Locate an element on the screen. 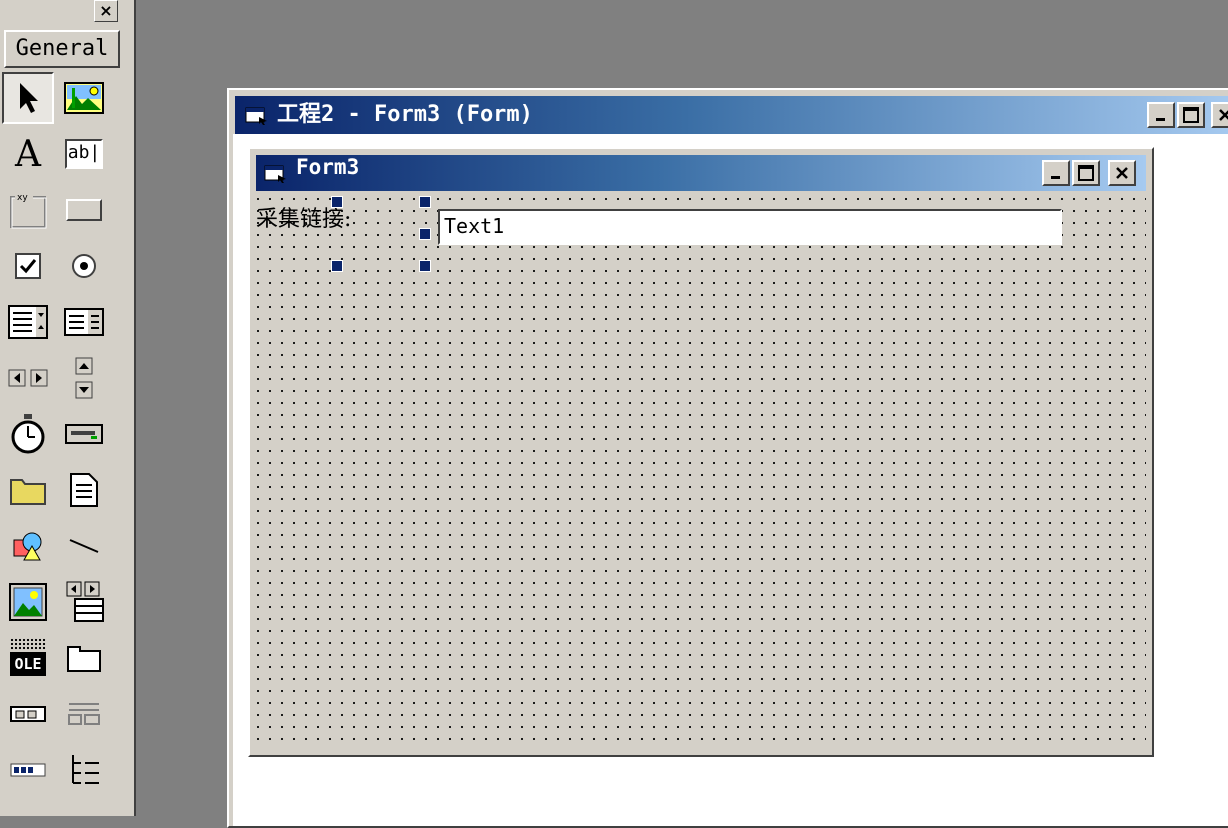  toolbar-icon is located at coordinates (28, 714).